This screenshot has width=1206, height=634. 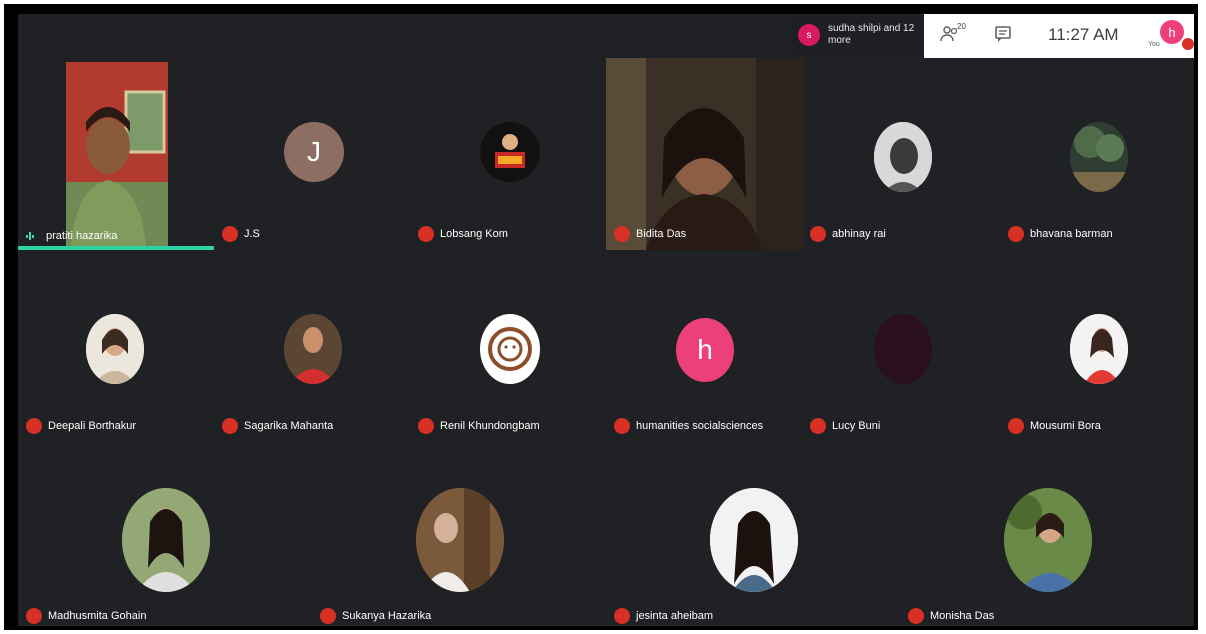 I want to click on participant-name: Sukanya Hazarika, so click(x=387, y=616).